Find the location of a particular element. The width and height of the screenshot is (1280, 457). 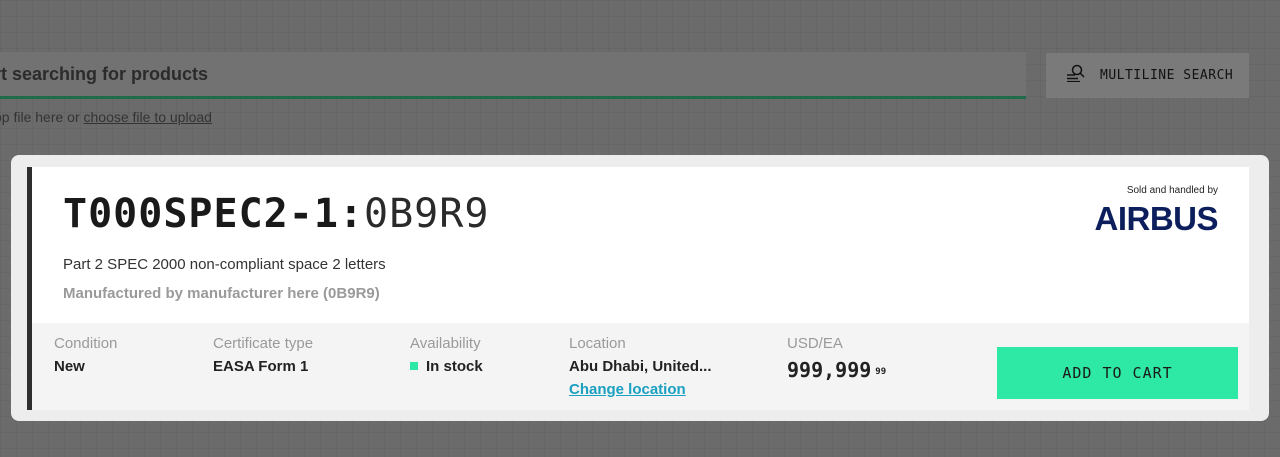

certificate-label: Certificate type is located at coordinates (263, 343).